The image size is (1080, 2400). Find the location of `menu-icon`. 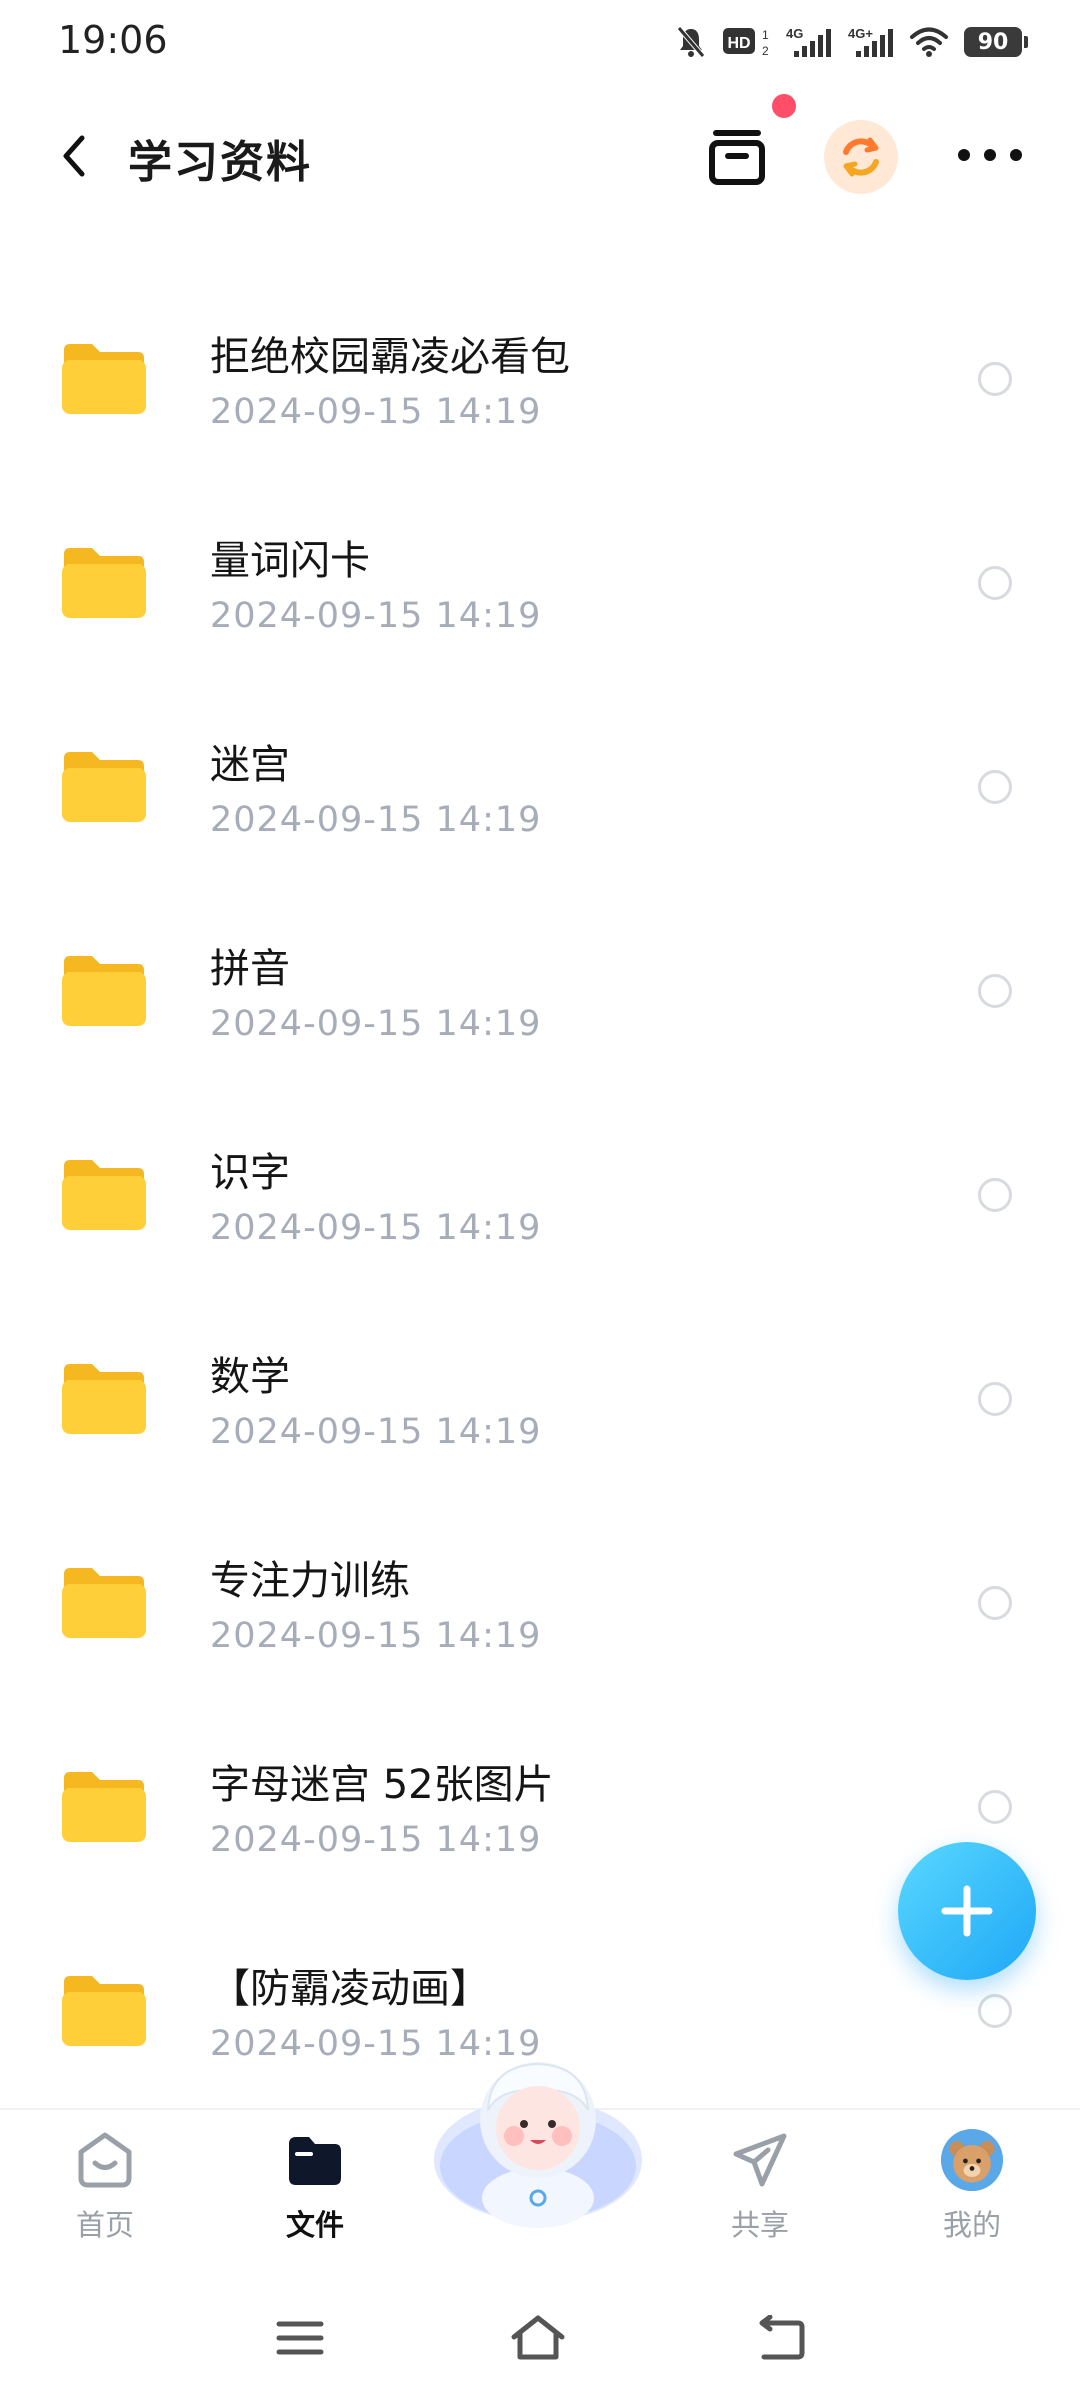

menu-icon is located at coordinates (300, 2338).